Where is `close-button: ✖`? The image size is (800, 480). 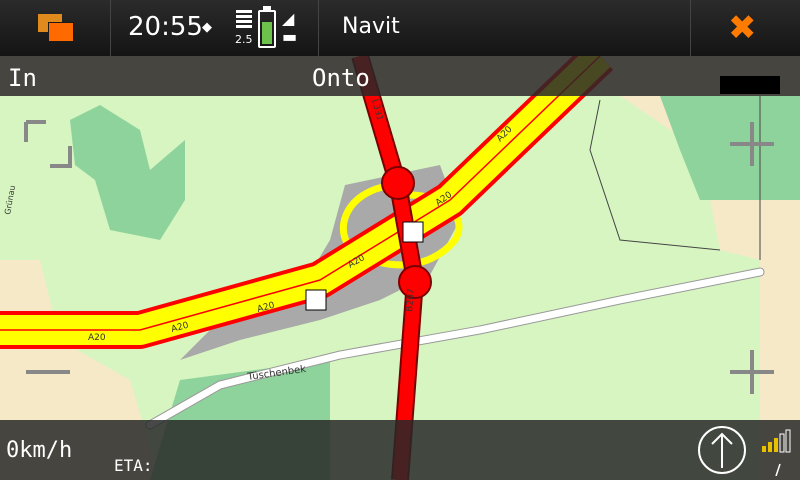
close-button: ✖ is located at coordinates (745, 28).